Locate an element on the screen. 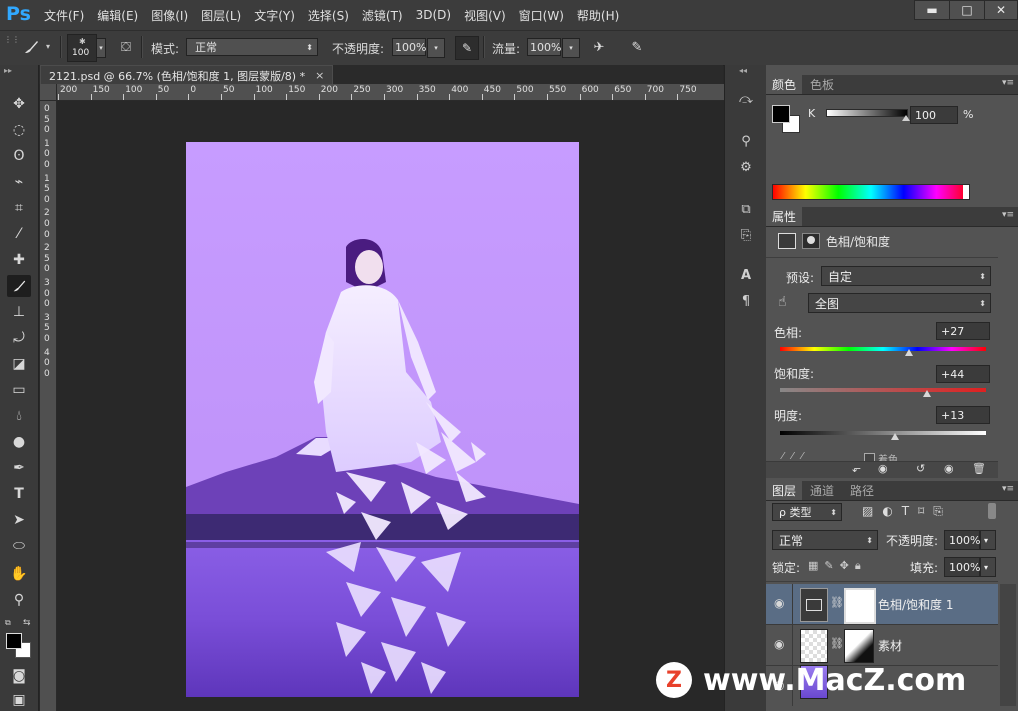 The height and width of the screenshot is (711, 1018). default-colors-icon: ⧉ is located at coordinates (8, 623).